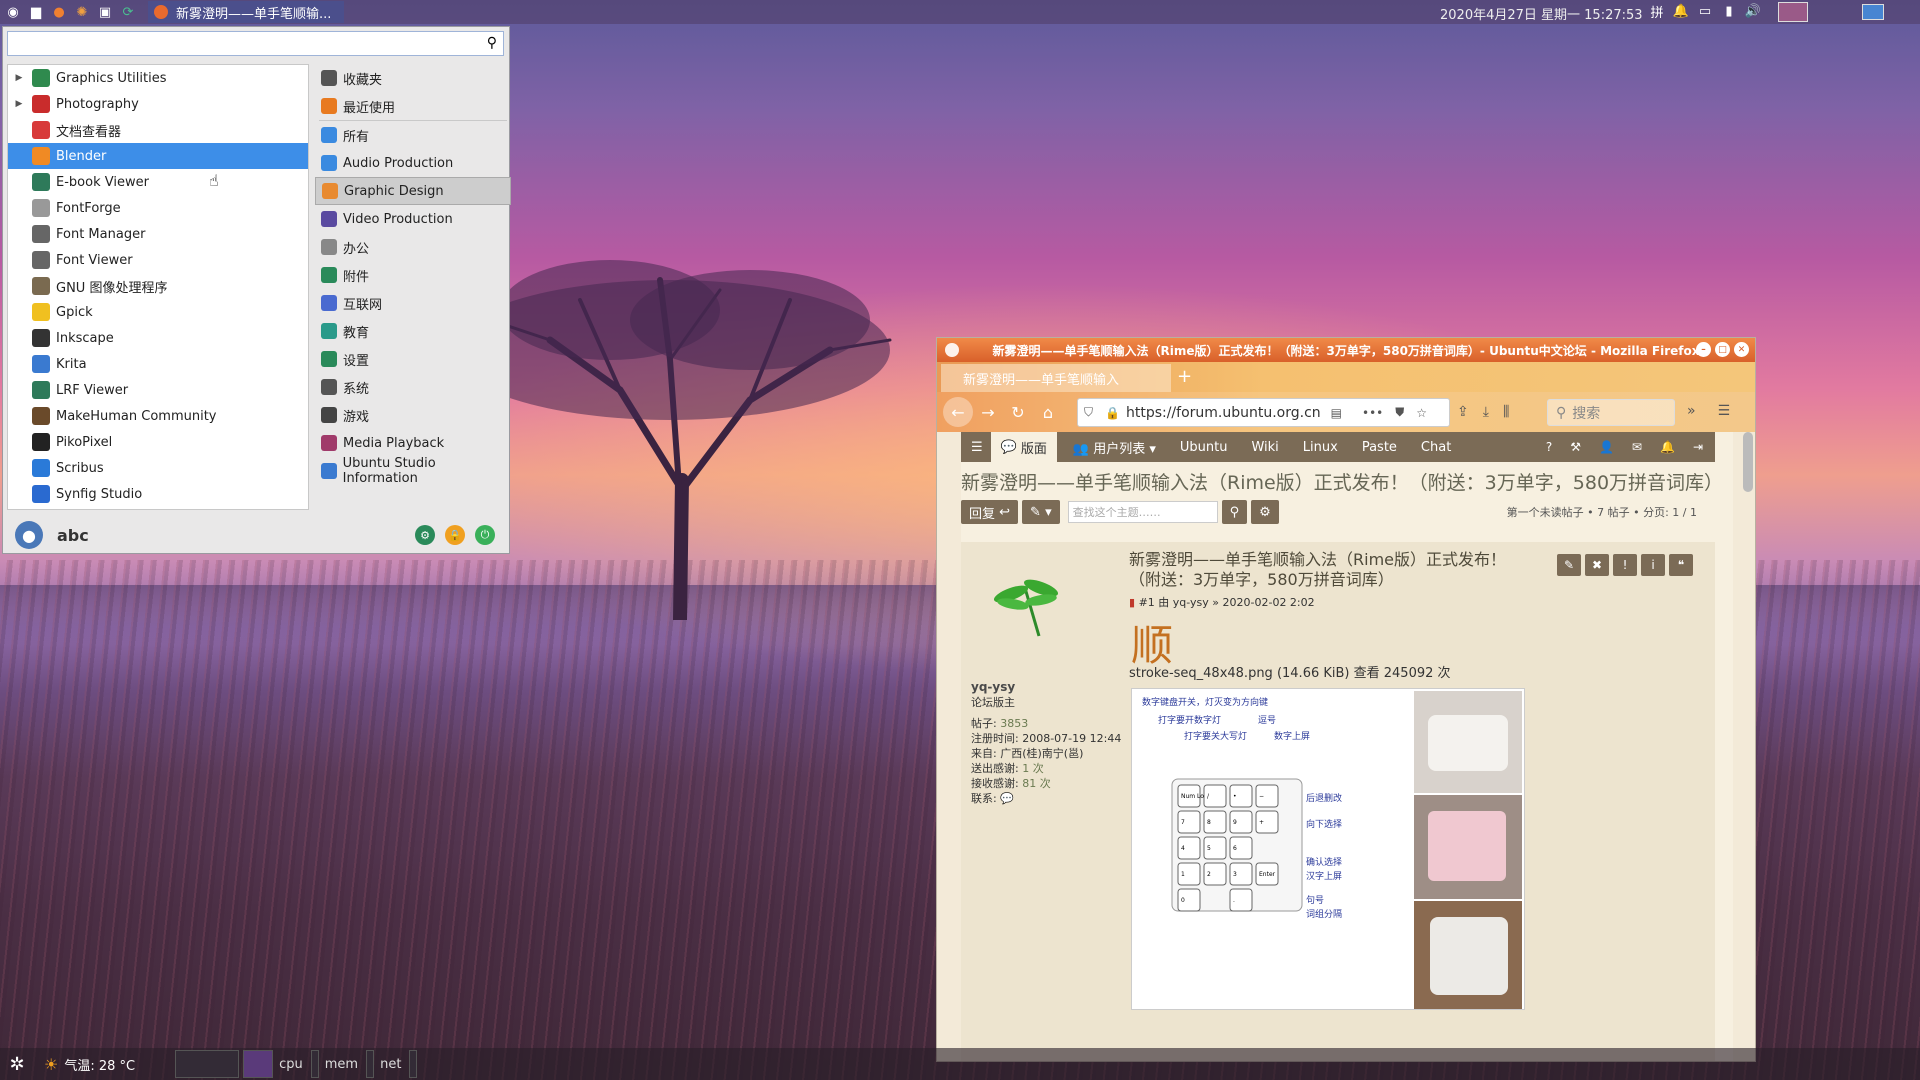 Image resolution: width=1920 pixels, height=1080 pixels. What do you see at coordinates (158, 130) in the screenshot?
I see `menu-app-item: 文档查看器` at bounding box center [158, 130].